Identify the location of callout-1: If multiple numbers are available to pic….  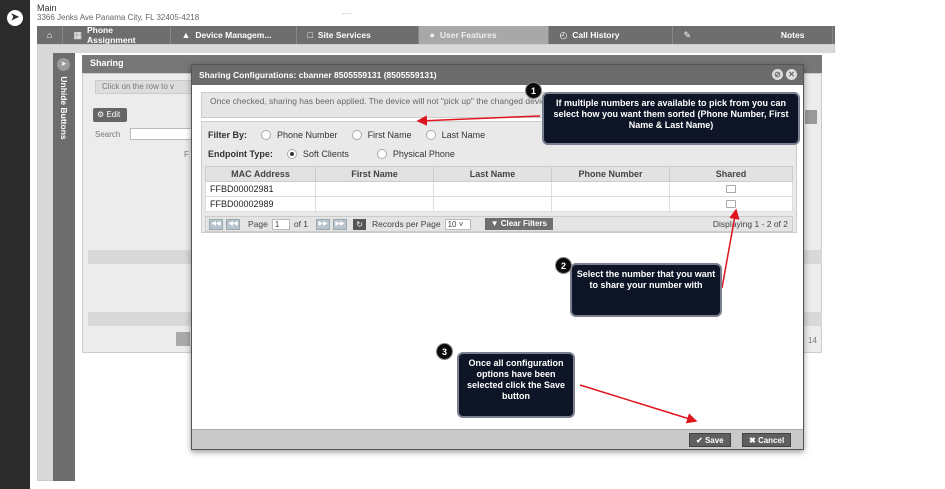
(671, 118).